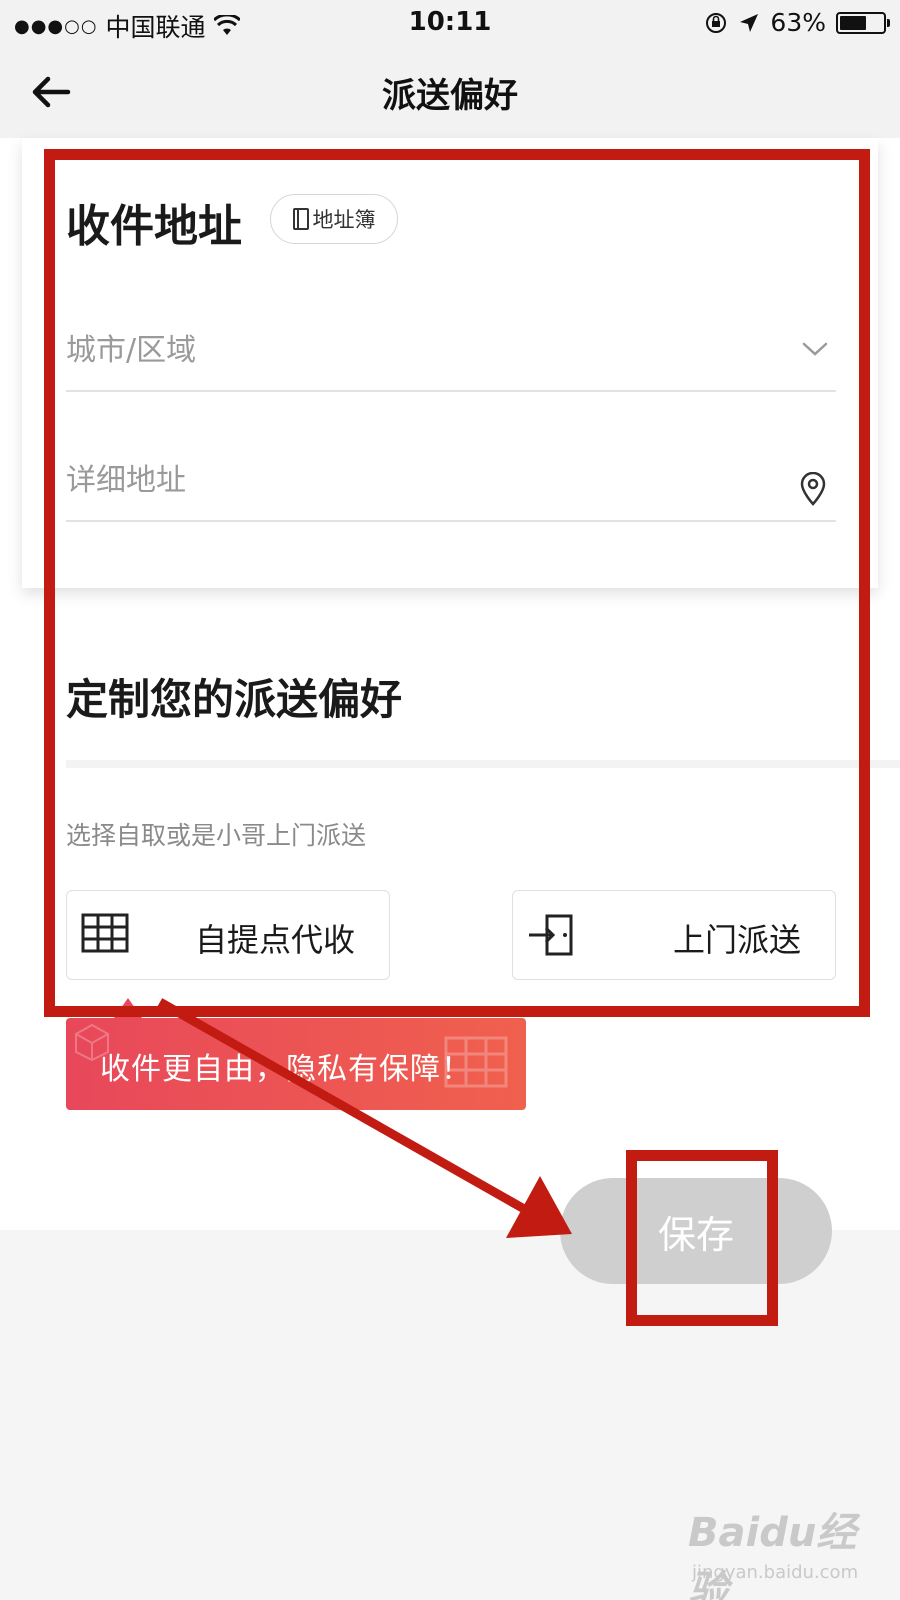  I want to click on chevron-down-icon, so click(815, 349).